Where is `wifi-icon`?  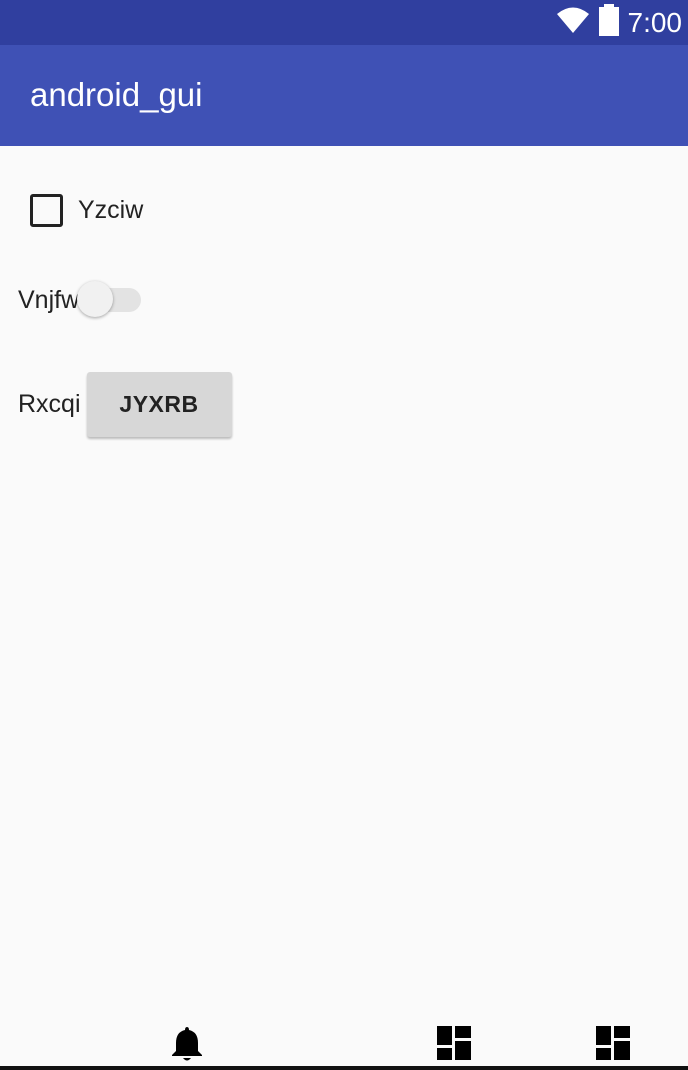
wifi-icon is located at coordinates (573, 22).